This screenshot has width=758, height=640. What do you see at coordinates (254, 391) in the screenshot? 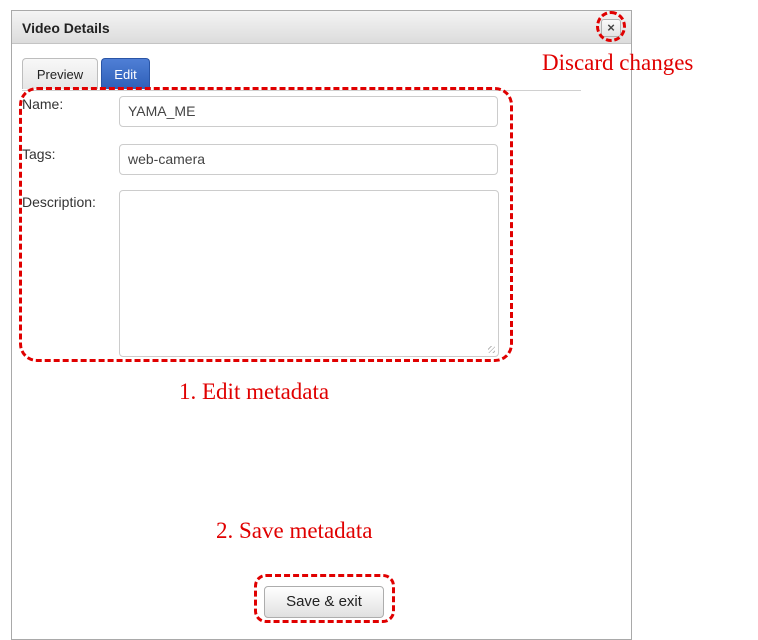
I see `annotation-edit-metadata: 1. Edit metadata` at bounding box center [254, 391].